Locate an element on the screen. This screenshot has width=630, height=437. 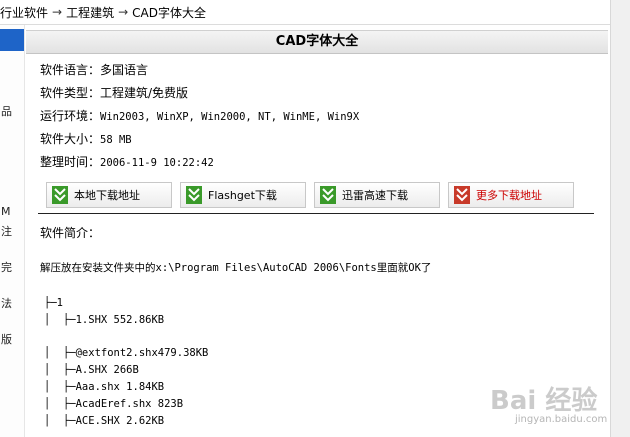
more-download-button: 更多下载地址 is located at coordinates (511, 195).